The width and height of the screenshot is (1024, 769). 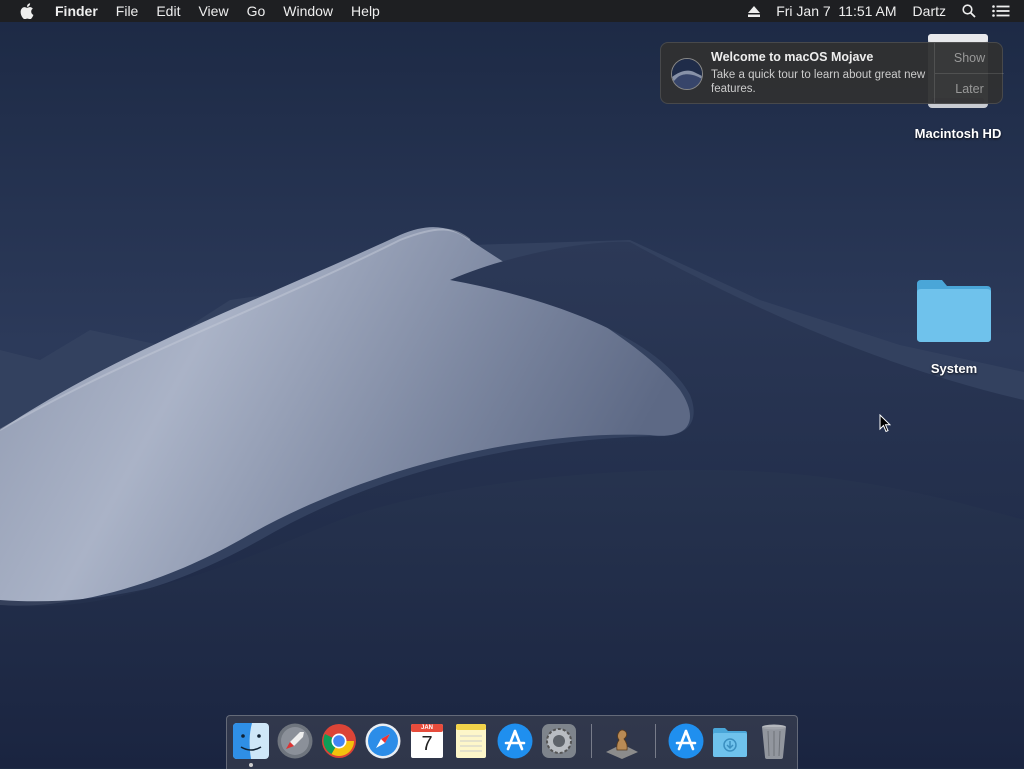 I want to click on menubar-user: Dartz, so click(x=929, y=11).